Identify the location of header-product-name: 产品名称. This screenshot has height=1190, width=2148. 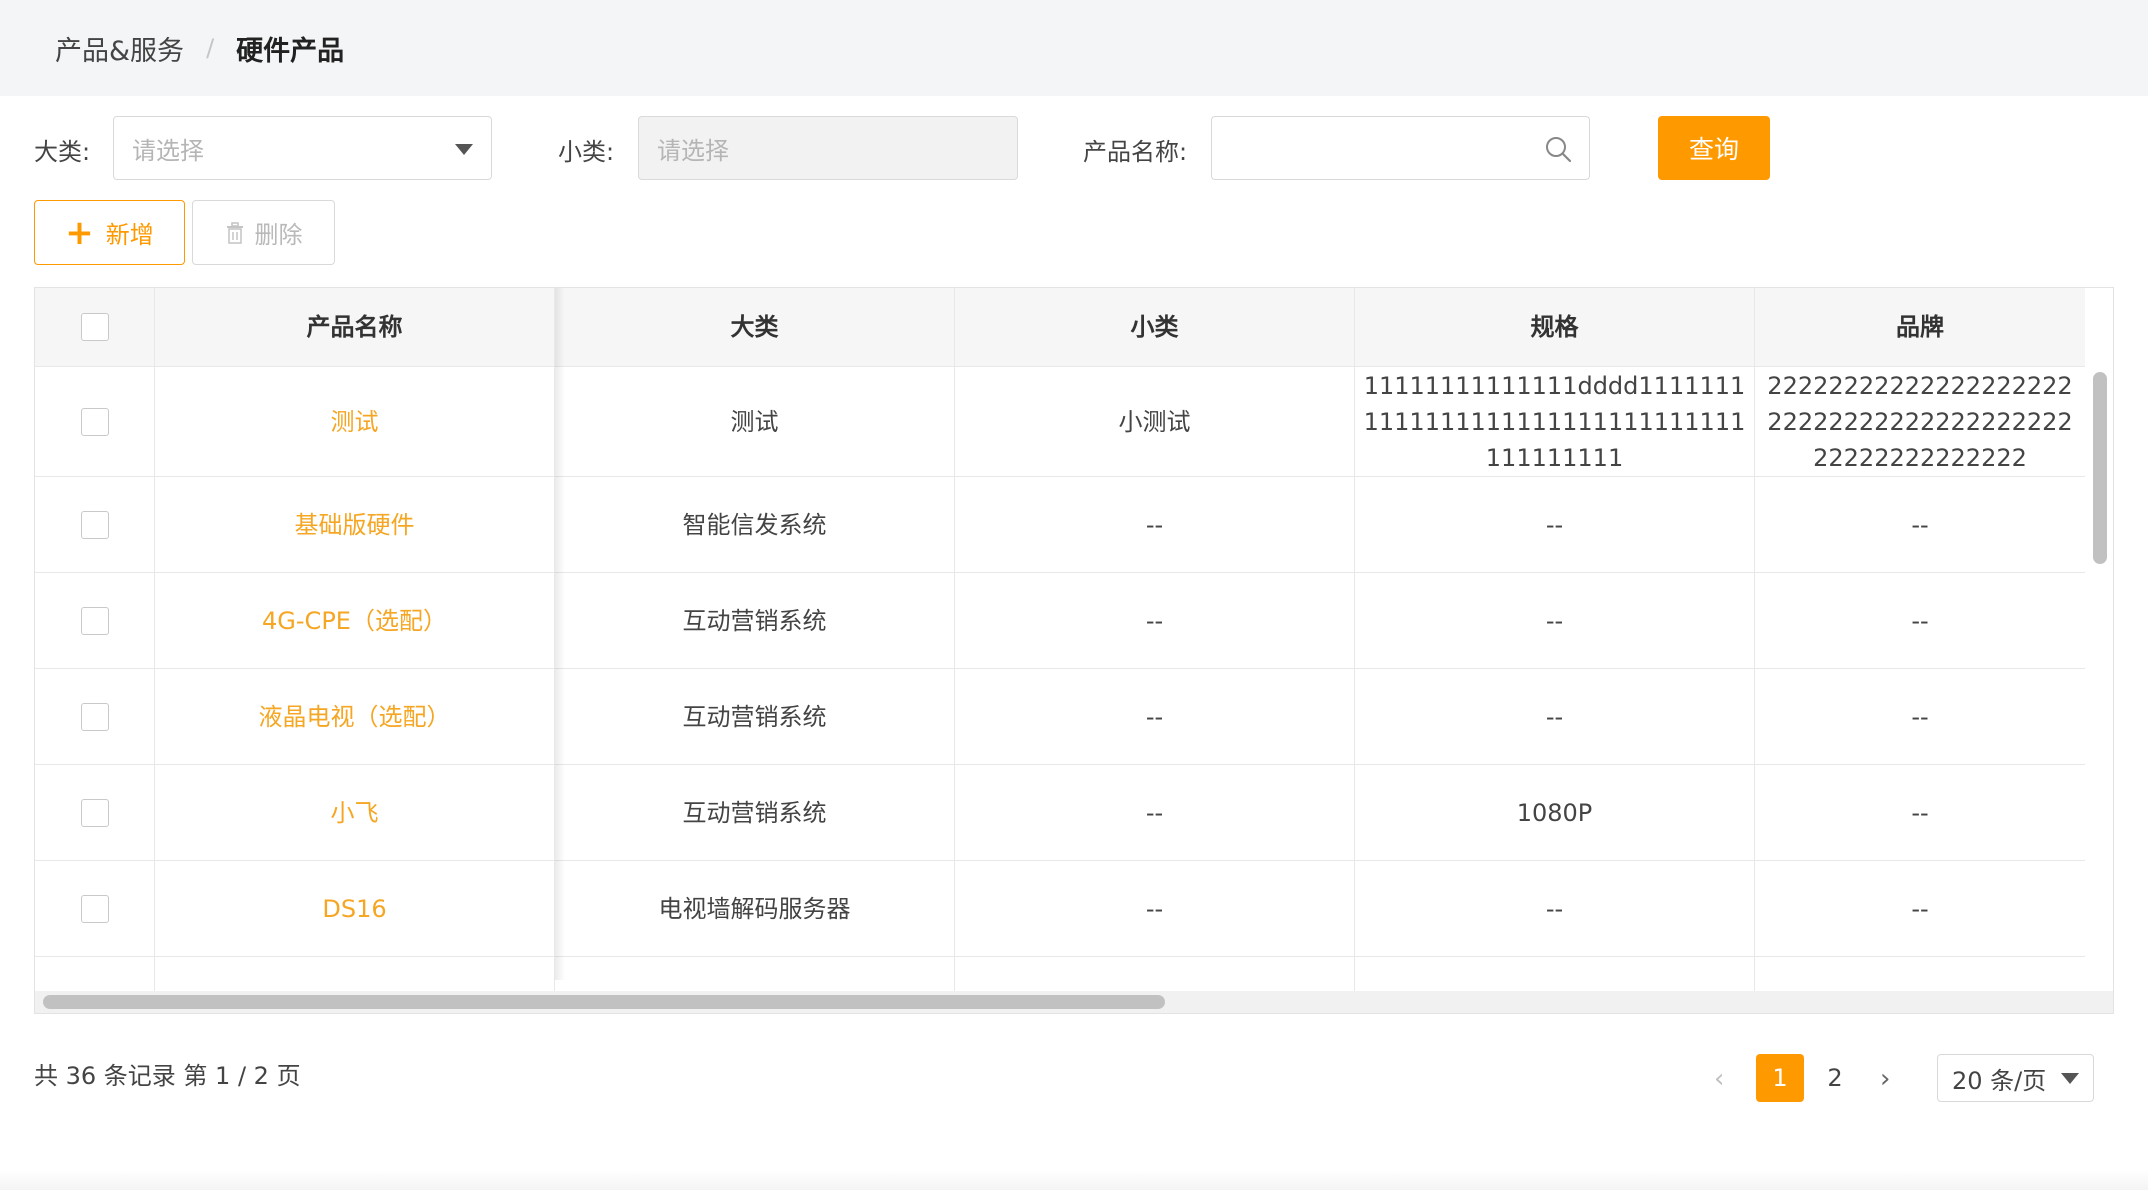
(355, 327).